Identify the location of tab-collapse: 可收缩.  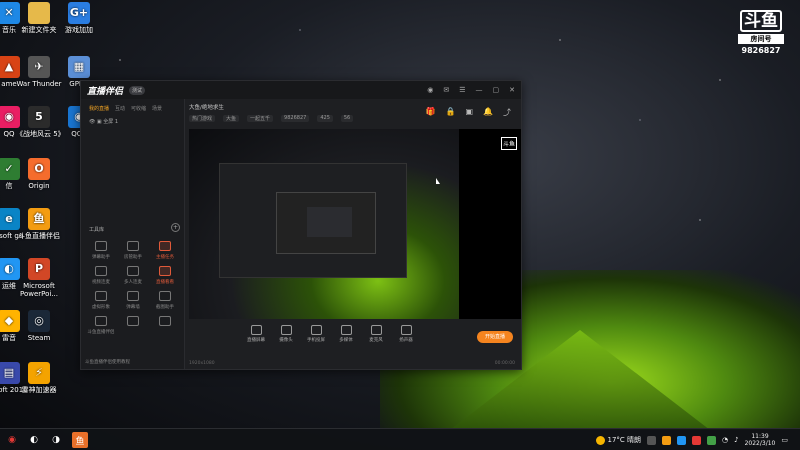
(138, 108).